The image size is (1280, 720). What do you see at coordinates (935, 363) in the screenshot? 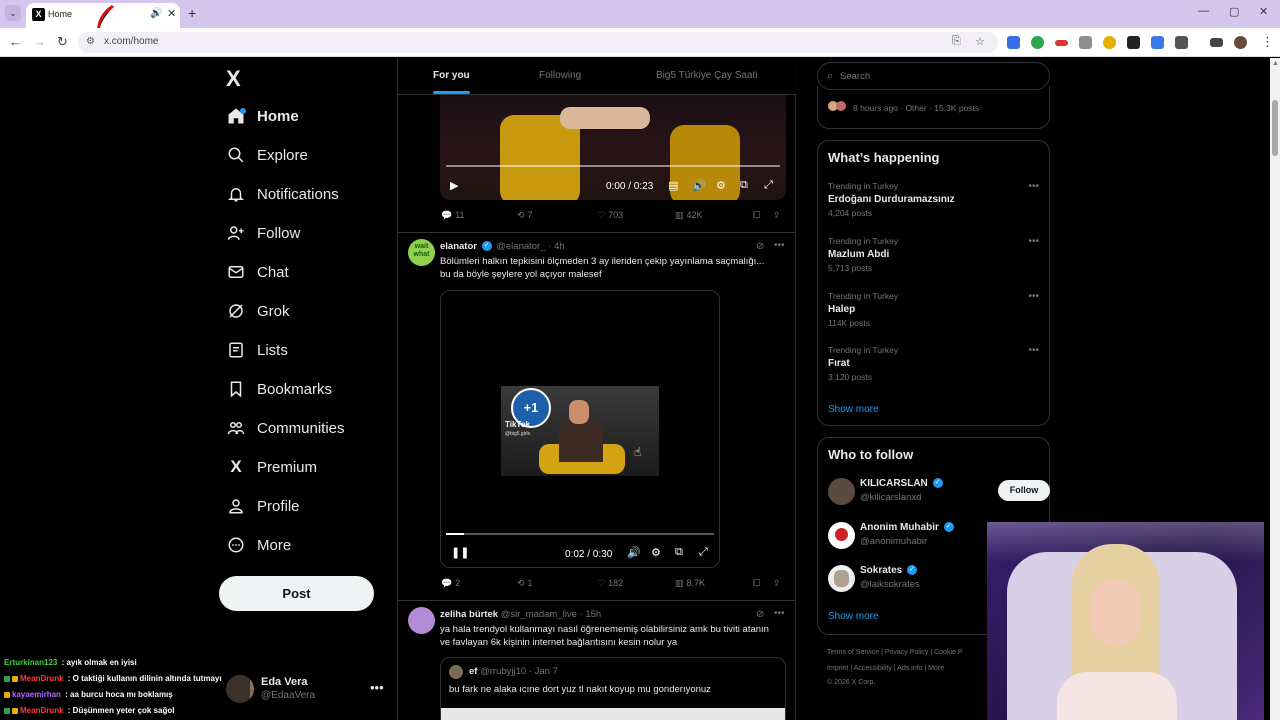
I see `trend-item: Trending in Turkey Fırat 3,120 posts •••` at bounding box center [935, 363].